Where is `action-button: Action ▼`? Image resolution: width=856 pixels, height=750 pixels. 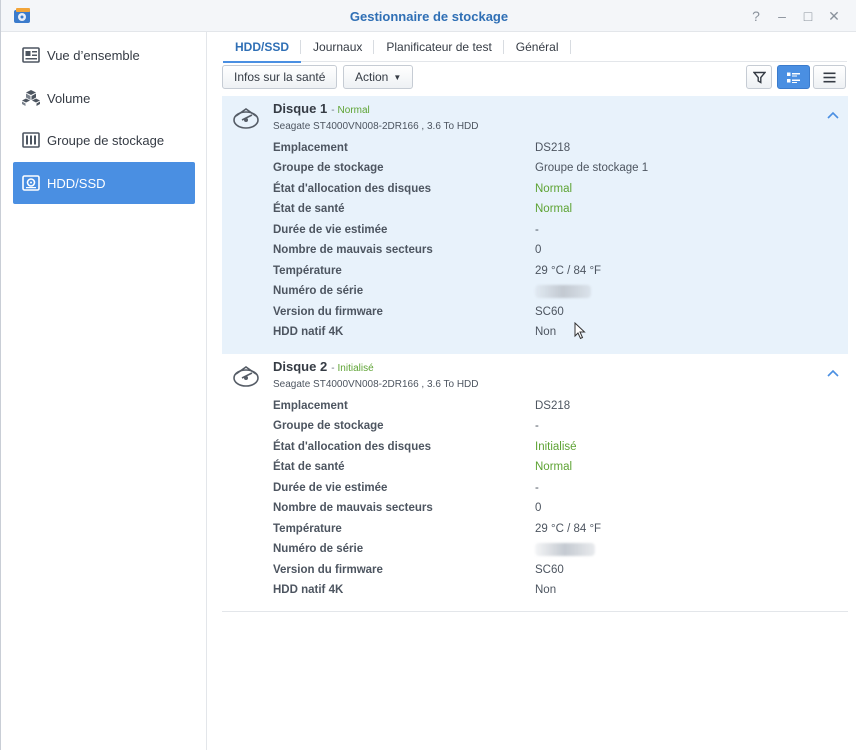 action-button: Action ▼ is located at coordinates (378, 77).